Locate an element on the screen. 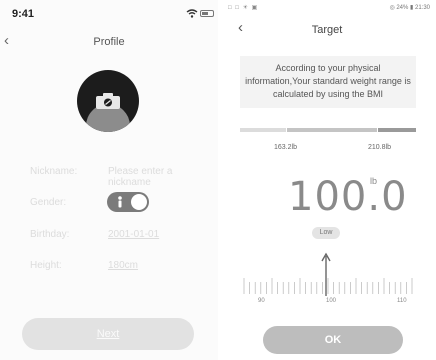  avatar-upload is located at coordinates (108, 101).